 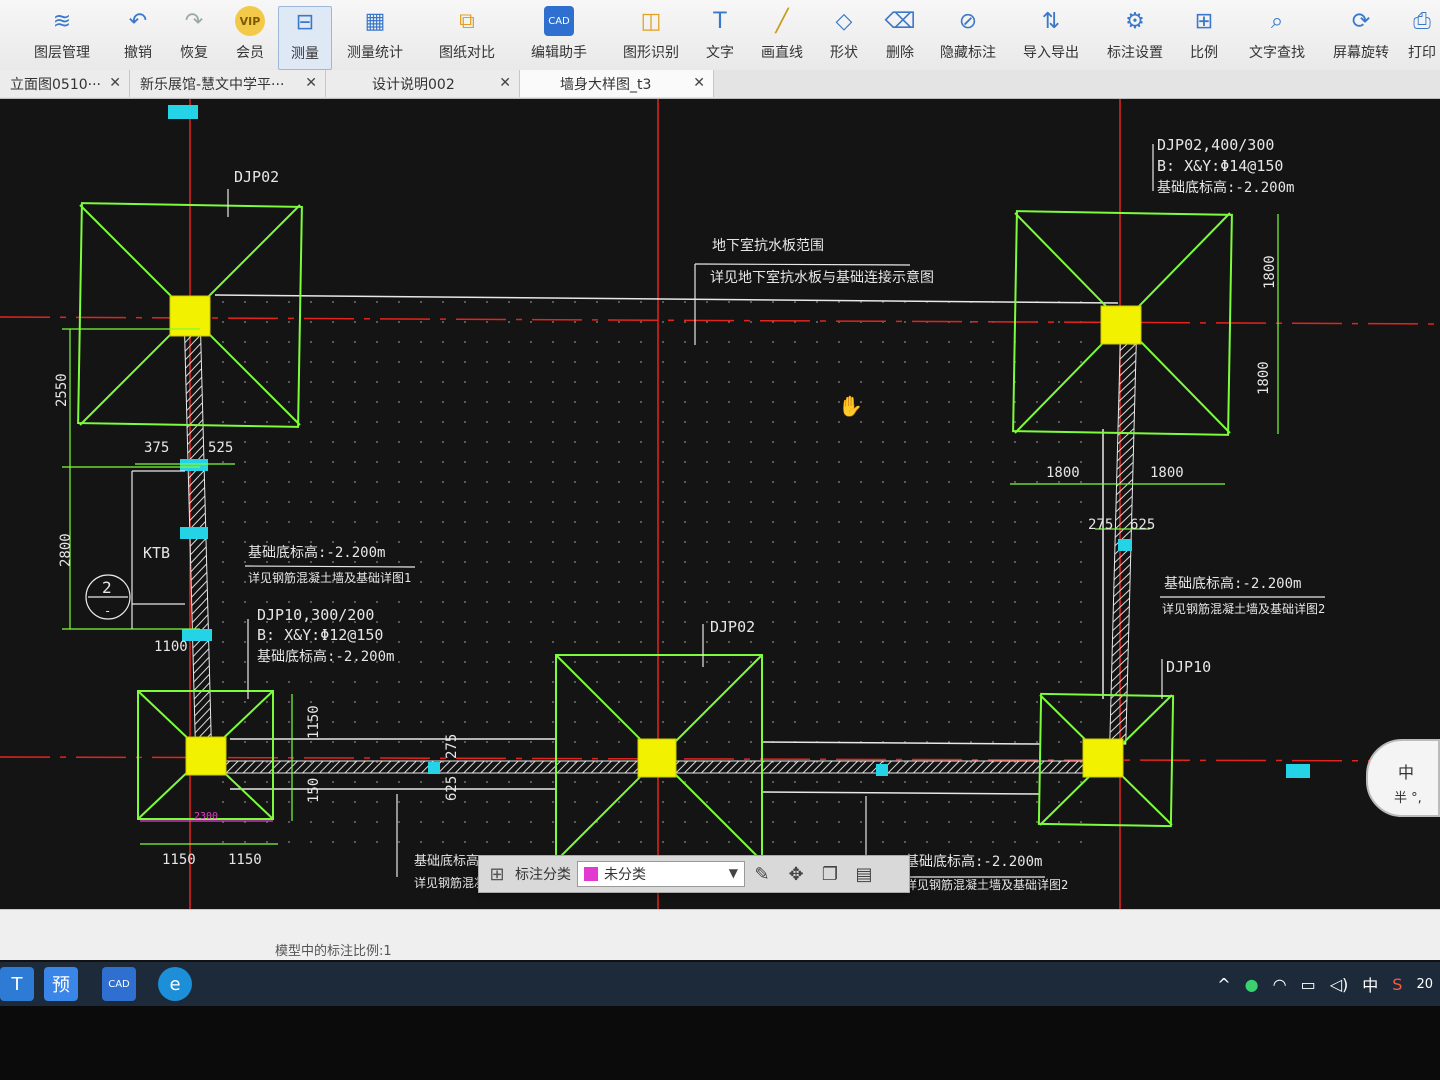 I want to click on label-elev-bottom-right-note: 详见钢筋混凝土墙及基础详图2, so click(x=986, y=884).